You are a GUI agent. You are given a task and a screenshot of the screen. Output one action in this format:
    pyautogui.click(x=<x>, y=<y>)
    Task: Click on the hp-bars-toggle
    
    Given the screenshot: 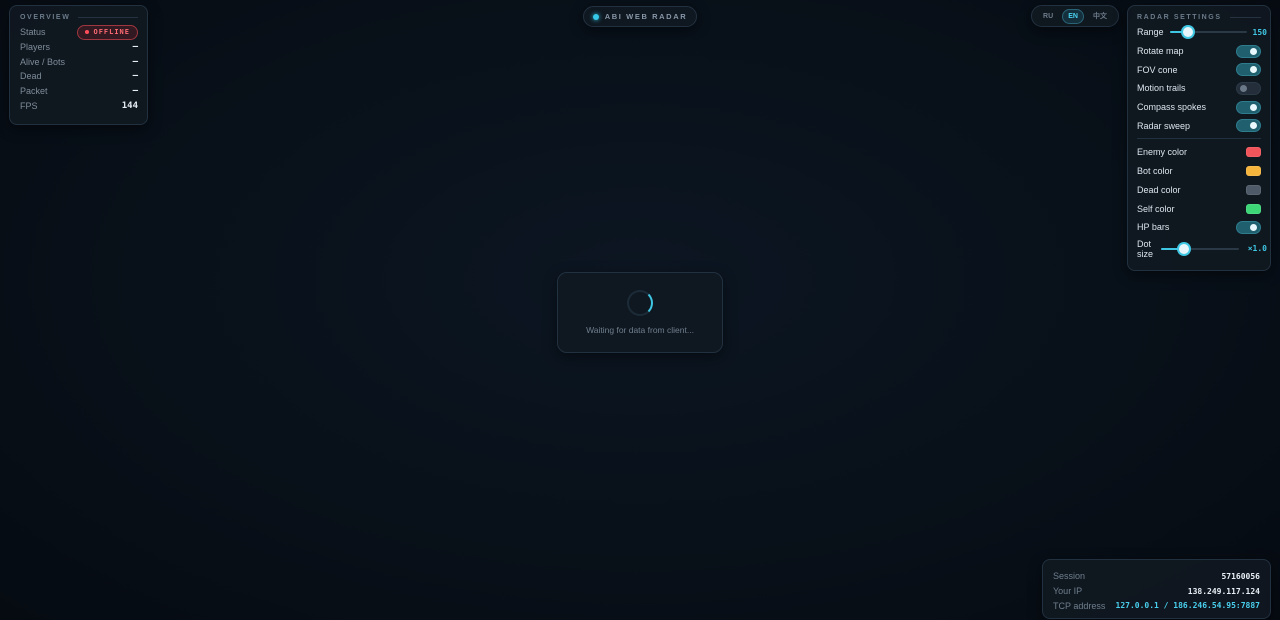 What is the action you would take?
    pyautogui.click(x=1248, y=227)
    